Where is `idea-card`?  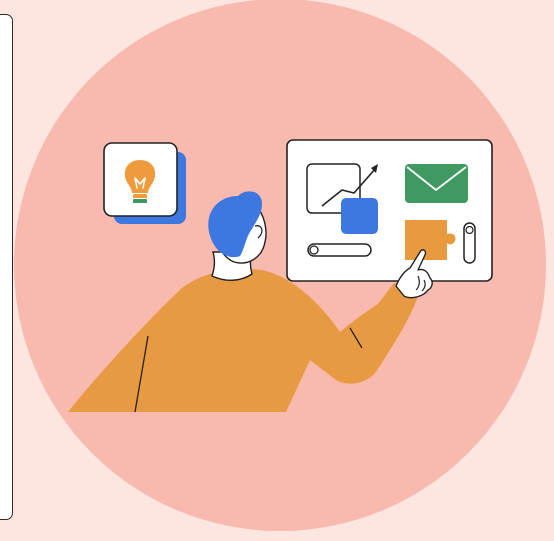
idea-card is located at coordinates (144, 183).